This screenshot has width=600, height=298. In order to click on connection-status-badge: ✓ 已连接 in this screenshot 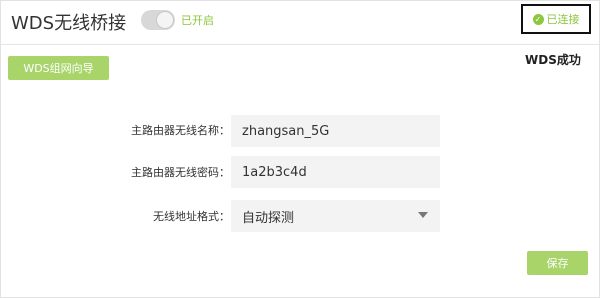, I will do `click(556, 19)`.